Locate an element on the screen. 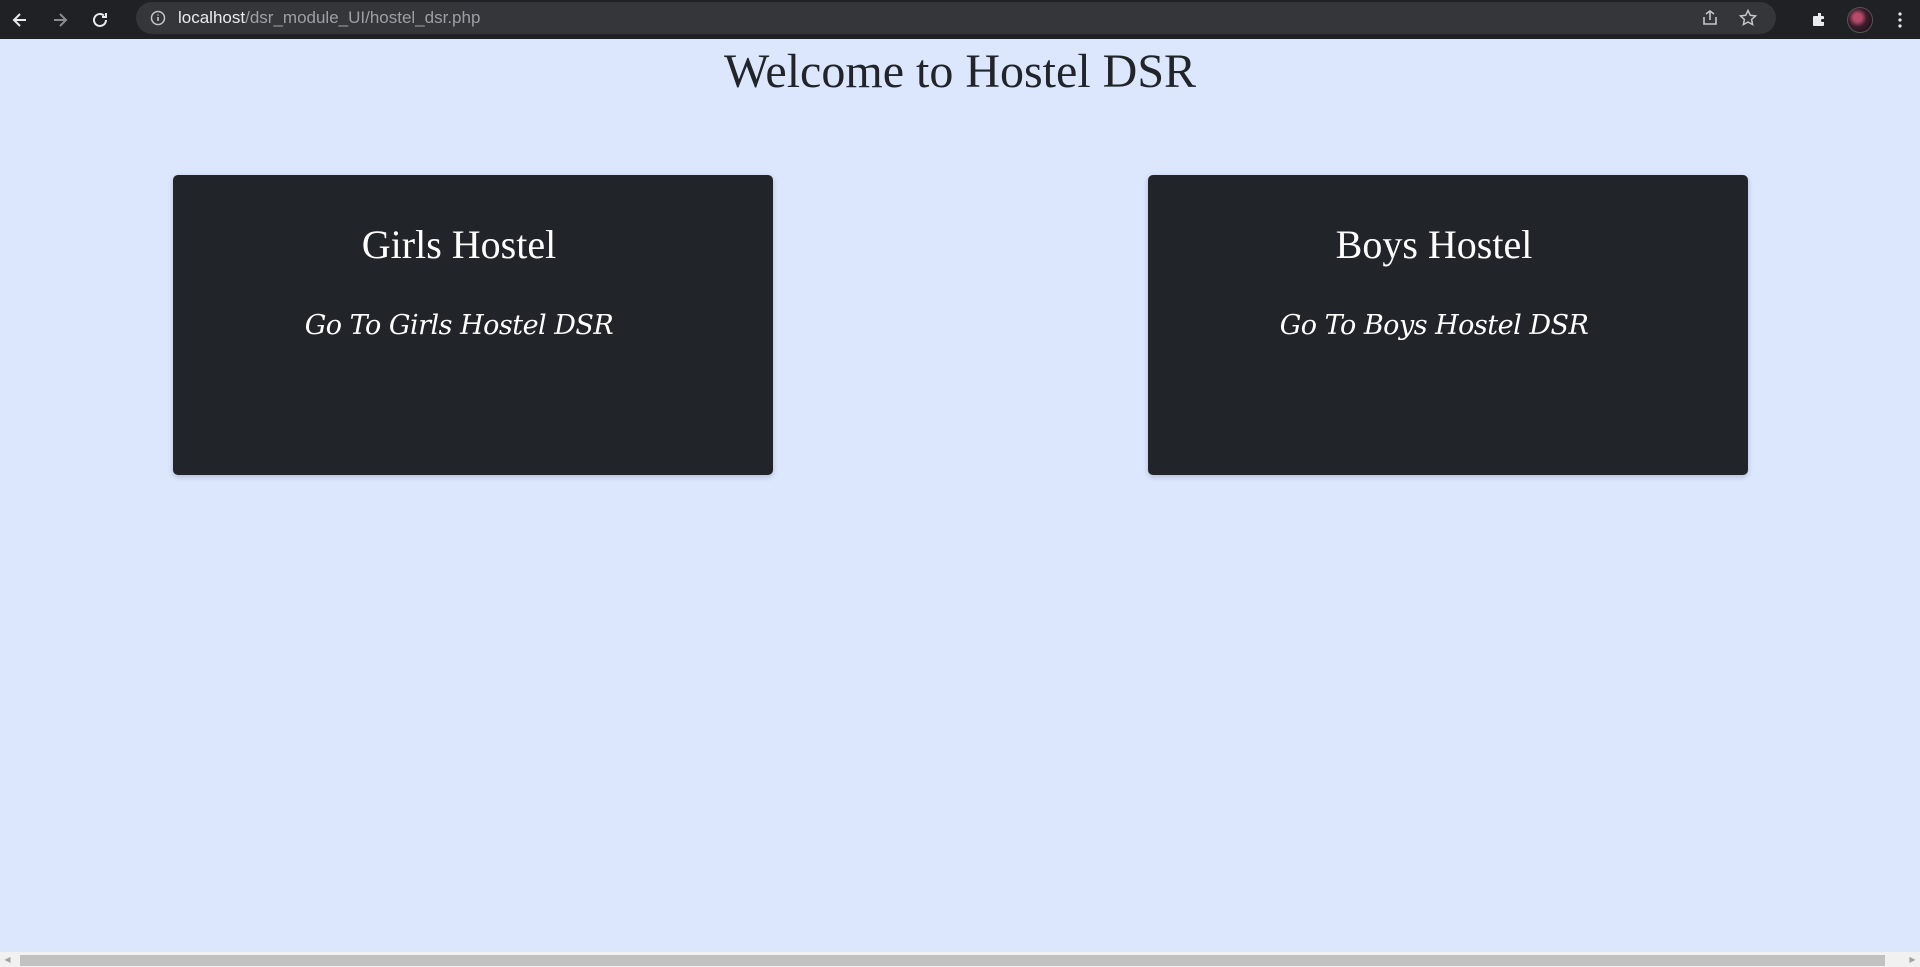  girls-hostel-card: Girls Hostel Go To Girls Hostel DSR is located at coordinates (473, 325).